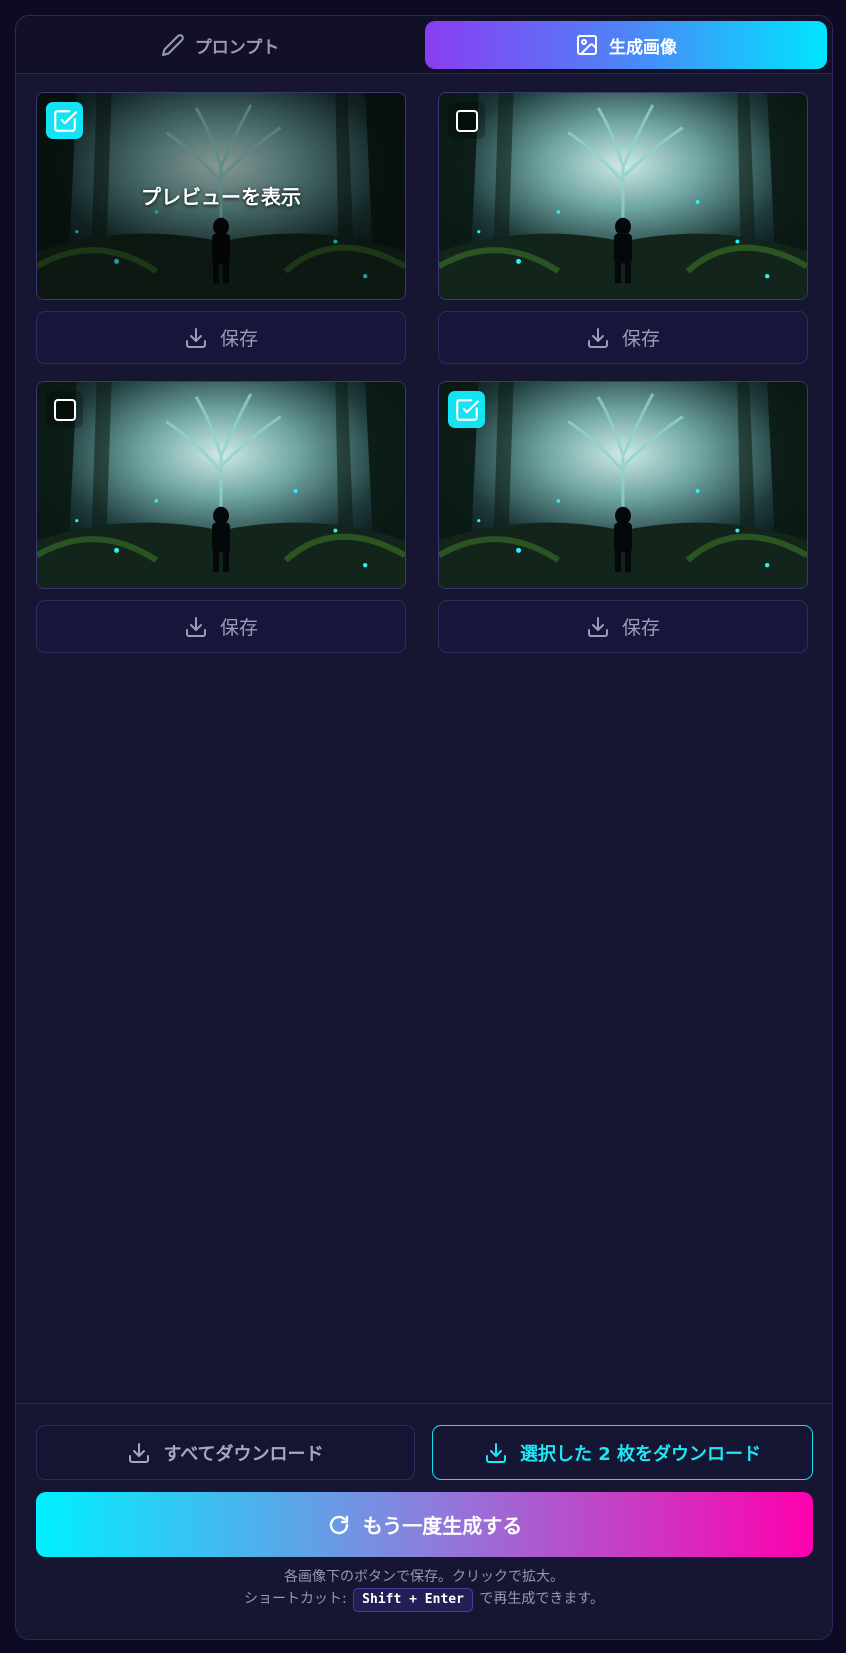  I want to click on preview-overlay-label: プレビューを表示, so click(221, 197).